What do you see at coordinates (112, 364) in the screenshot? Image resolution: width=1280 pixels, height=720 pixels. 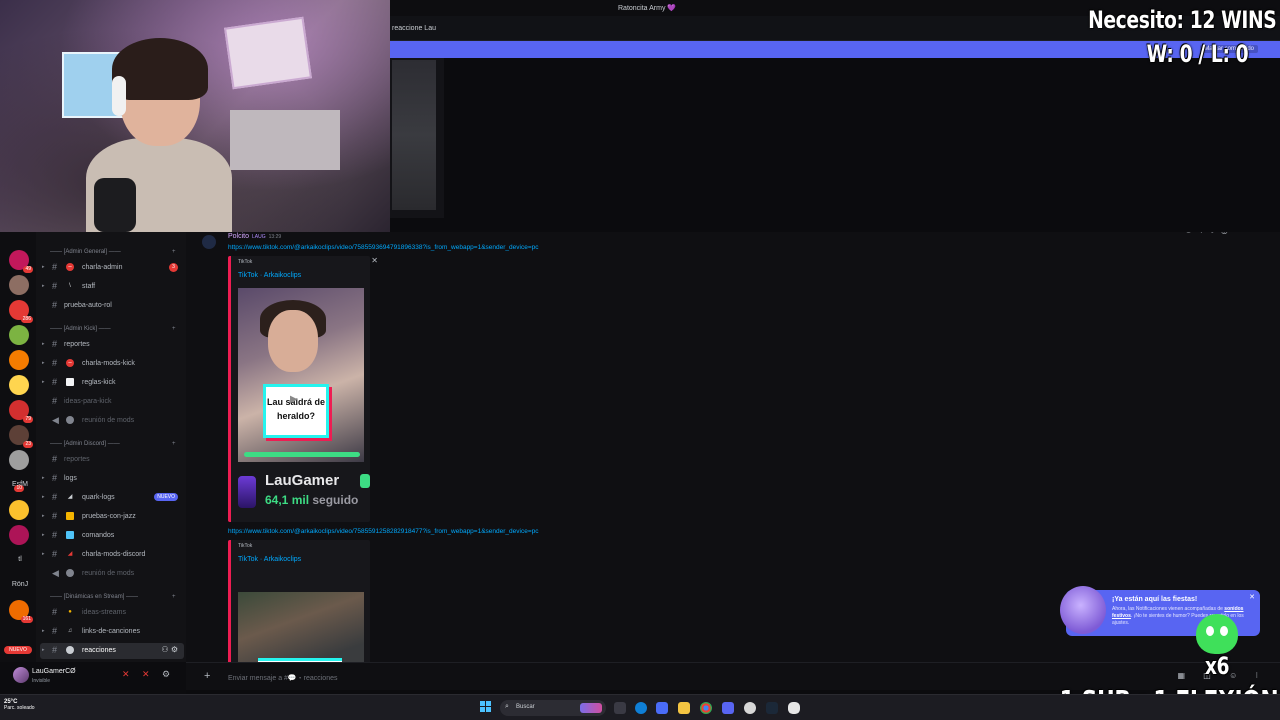 I see `channel-charla-mods-kick: ▸ # – charla-mods-kick` at bounding box center [112, 364].